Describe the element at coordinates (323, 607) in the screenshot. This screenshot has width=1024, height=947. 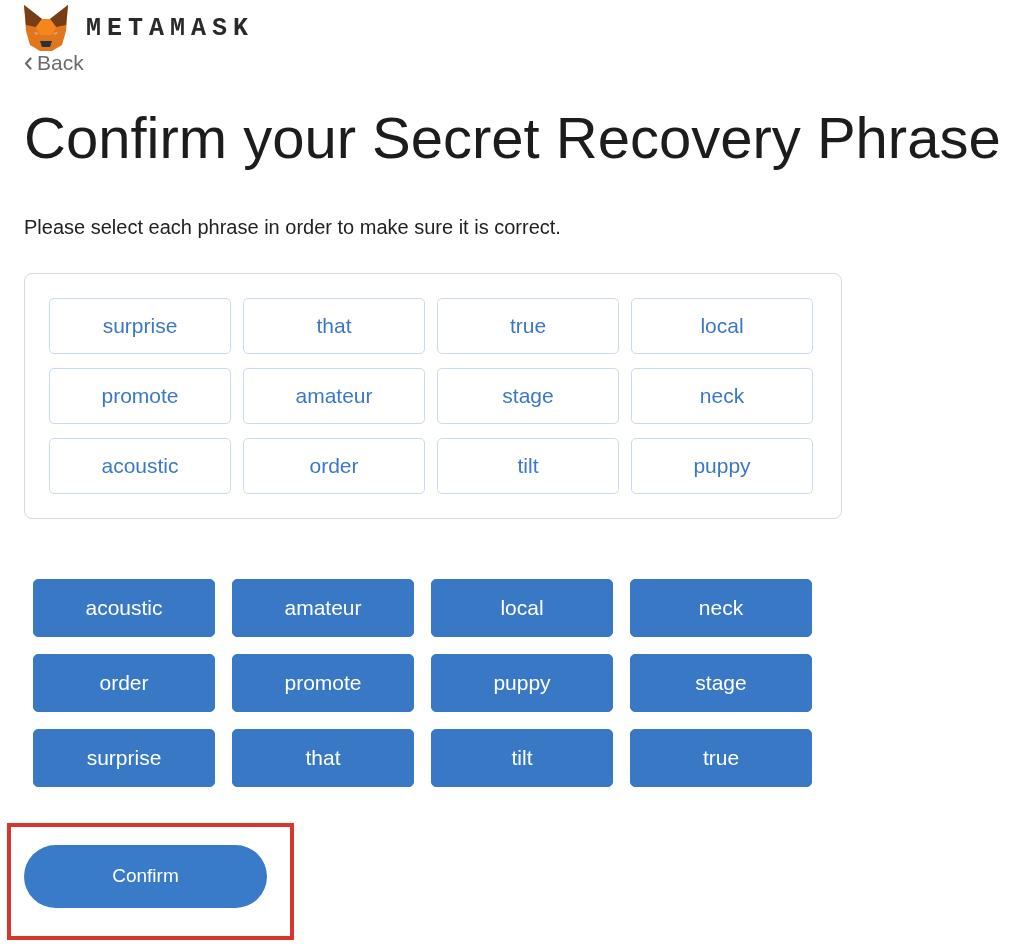
I see `word-choice-button: amateur` at that location.